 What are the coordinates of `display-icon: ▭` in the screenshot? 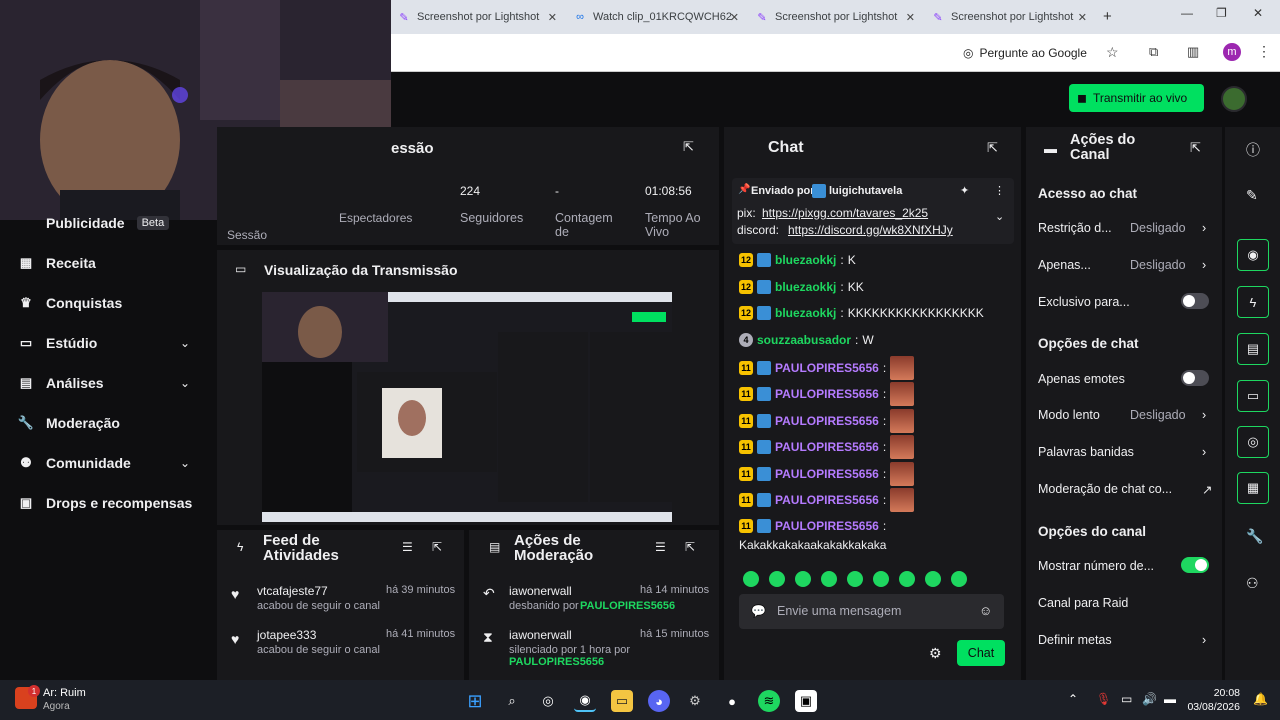 It's located at (1126, 699).